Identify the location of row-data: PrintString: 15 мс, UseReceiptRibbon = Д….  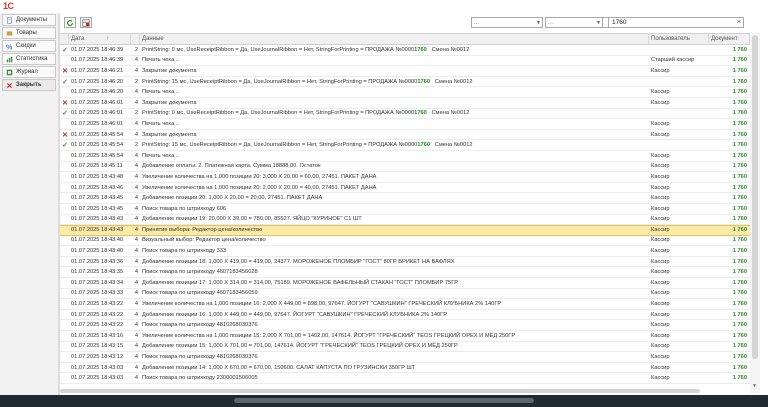
(394, 82).